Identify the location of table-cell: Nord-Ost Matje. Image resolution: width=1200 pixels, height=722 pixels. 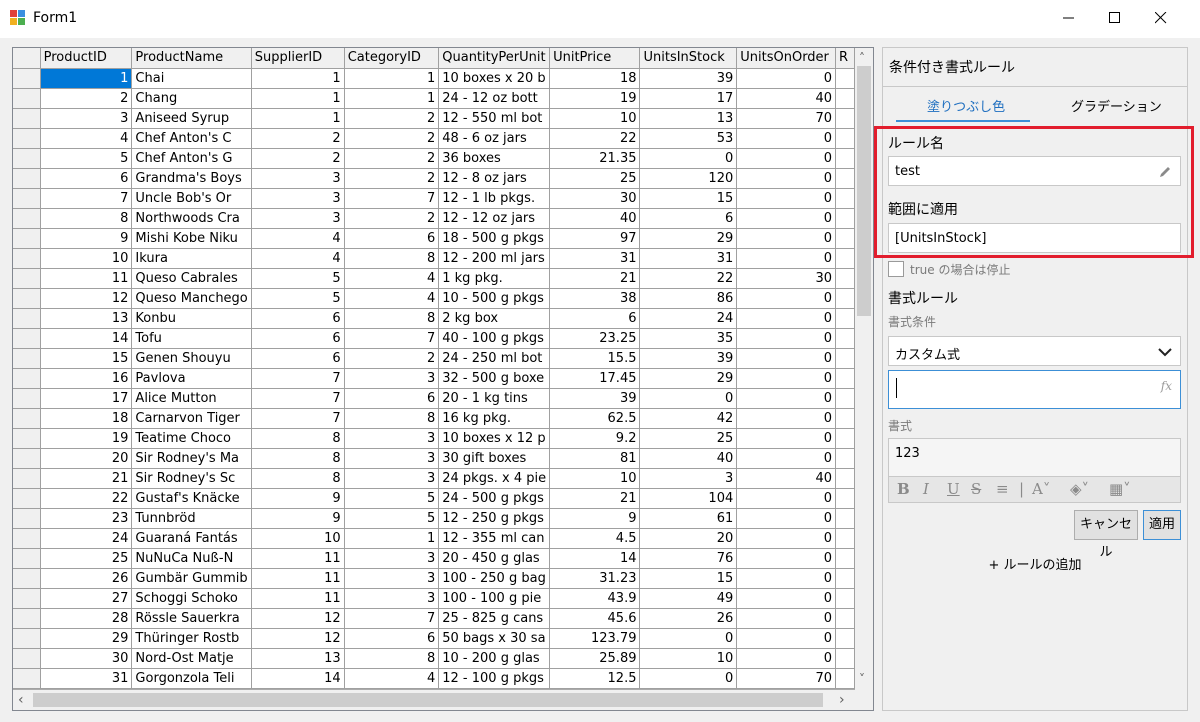
(191, 658).